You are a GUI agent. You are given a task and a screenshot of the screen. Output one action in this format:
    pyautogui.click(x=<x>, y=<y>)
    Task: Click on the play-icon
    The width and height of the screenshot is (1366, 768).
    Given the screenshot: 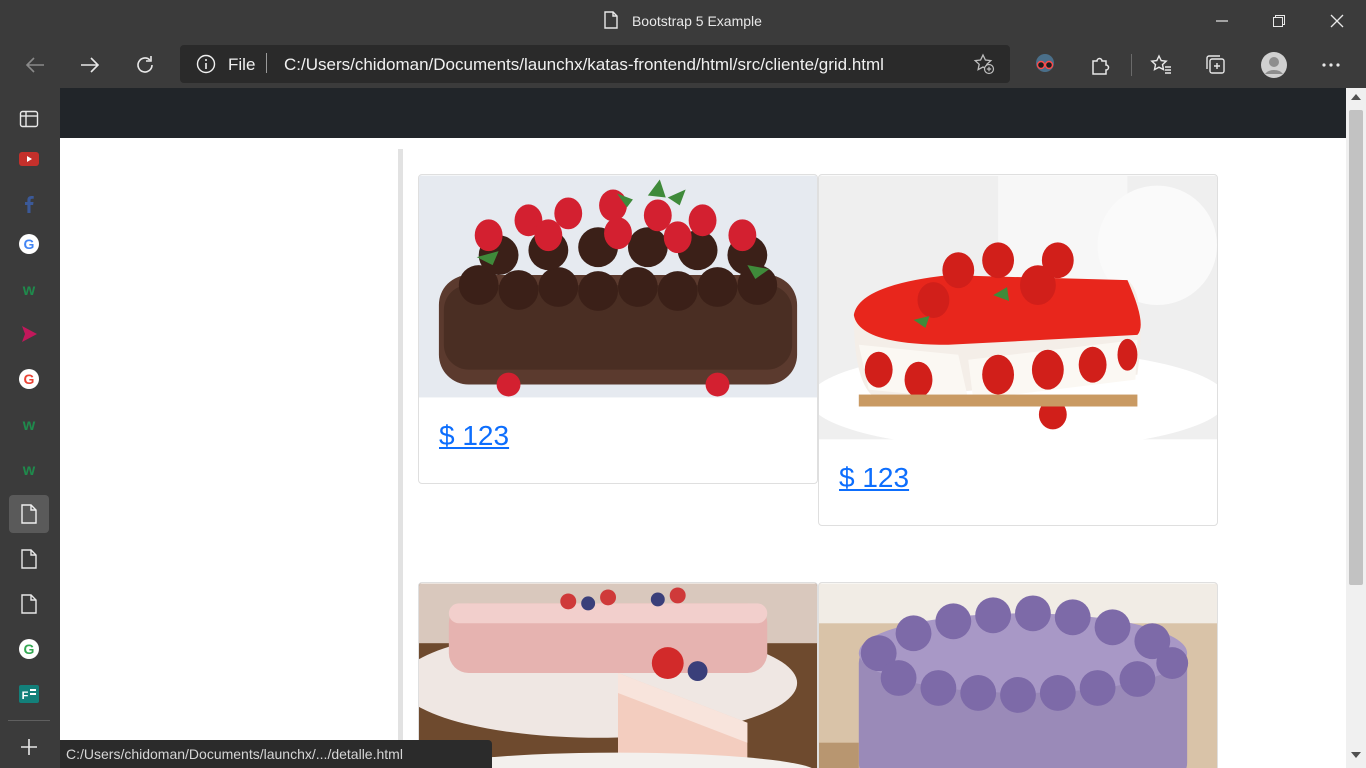 What is the action you would take?
    pyautogui.click(x=29, y=334)
    